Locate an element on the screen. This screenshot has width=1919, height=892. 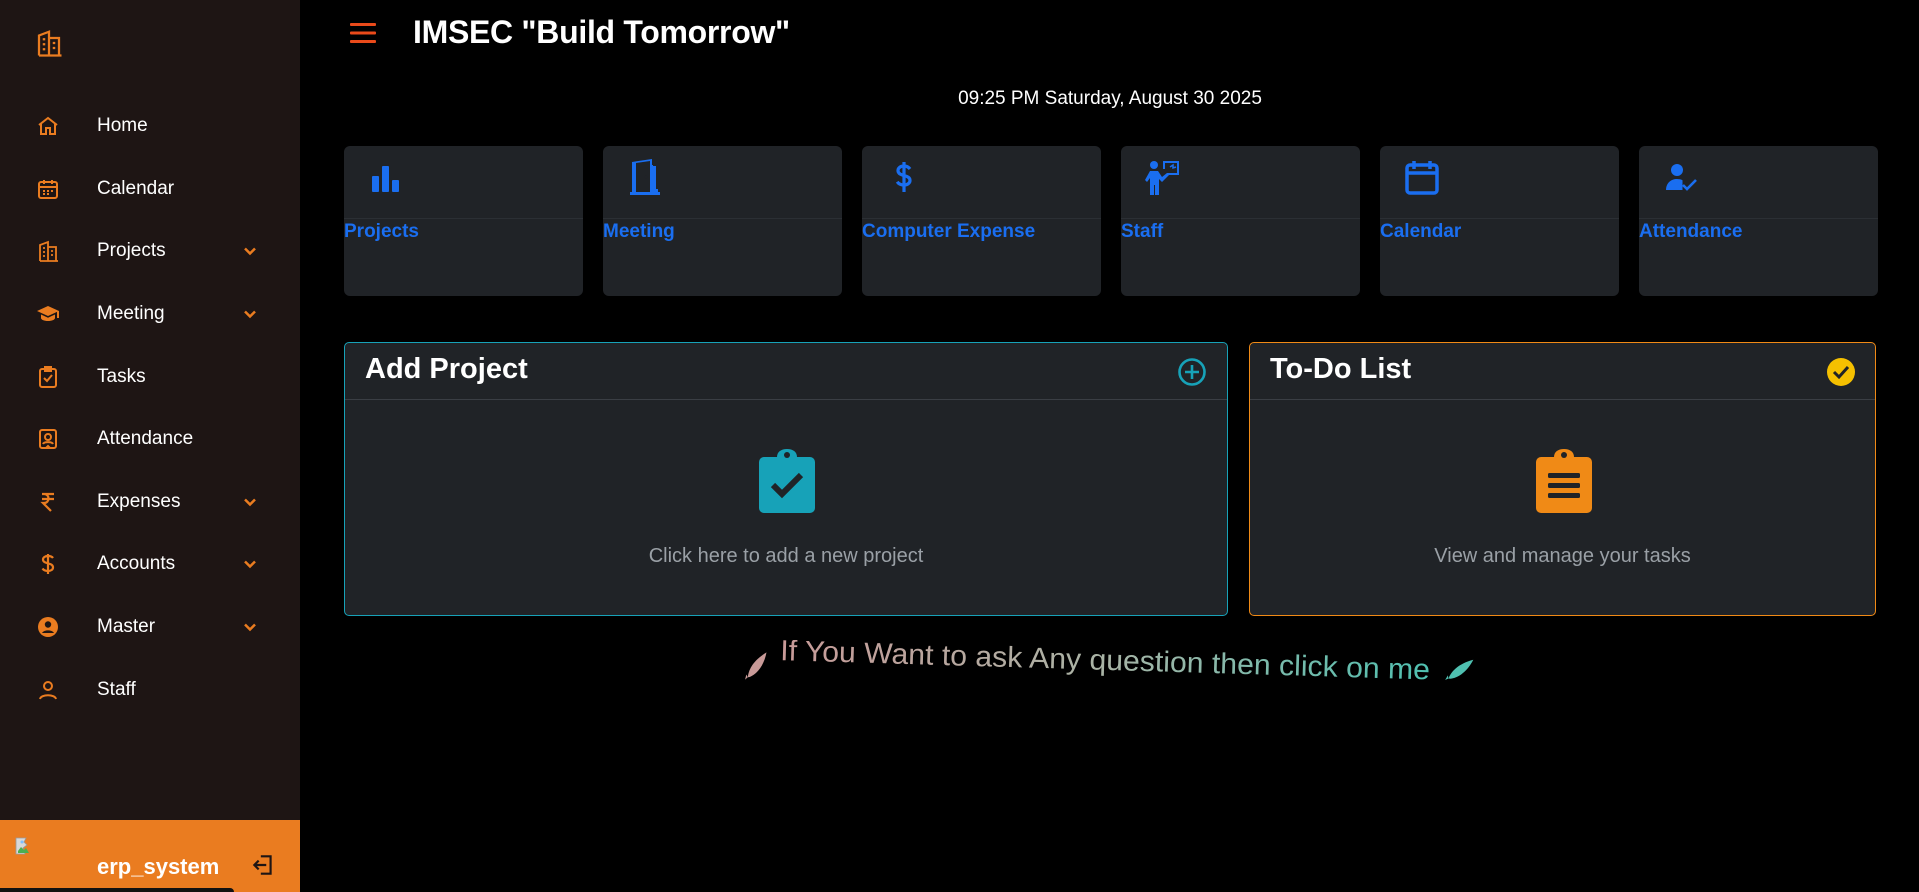
card-attendance: Attendance is located at coordinates (1758, 221).